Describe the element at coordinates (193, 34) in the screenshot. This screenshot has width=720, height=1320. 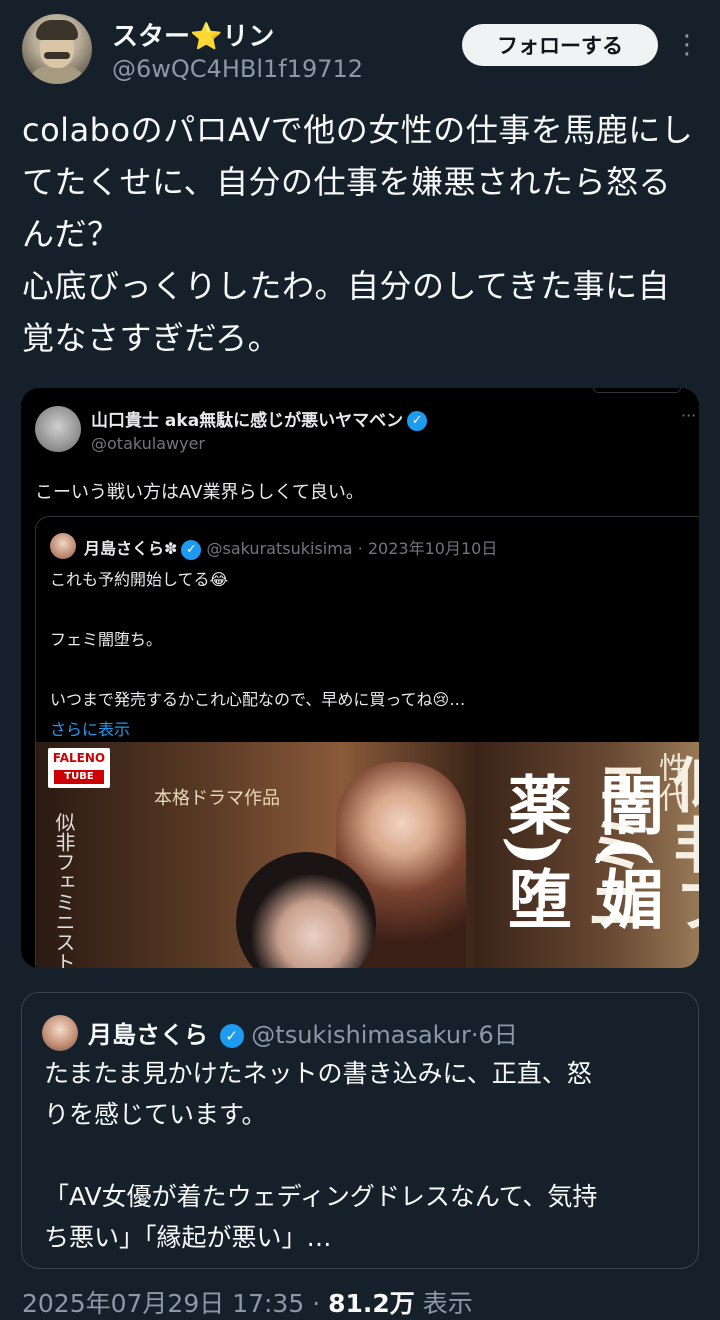
I see `author-display-name: スター⭐リン` at that location.